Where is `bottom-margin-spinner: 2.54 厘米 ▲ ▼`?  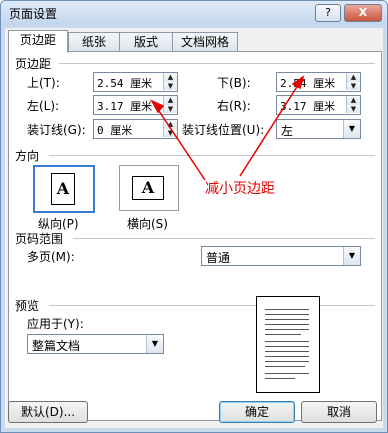 bottom-margin-spinner: 2.54 厘米 ▲ ▼ is located at coordinates (318, 82).